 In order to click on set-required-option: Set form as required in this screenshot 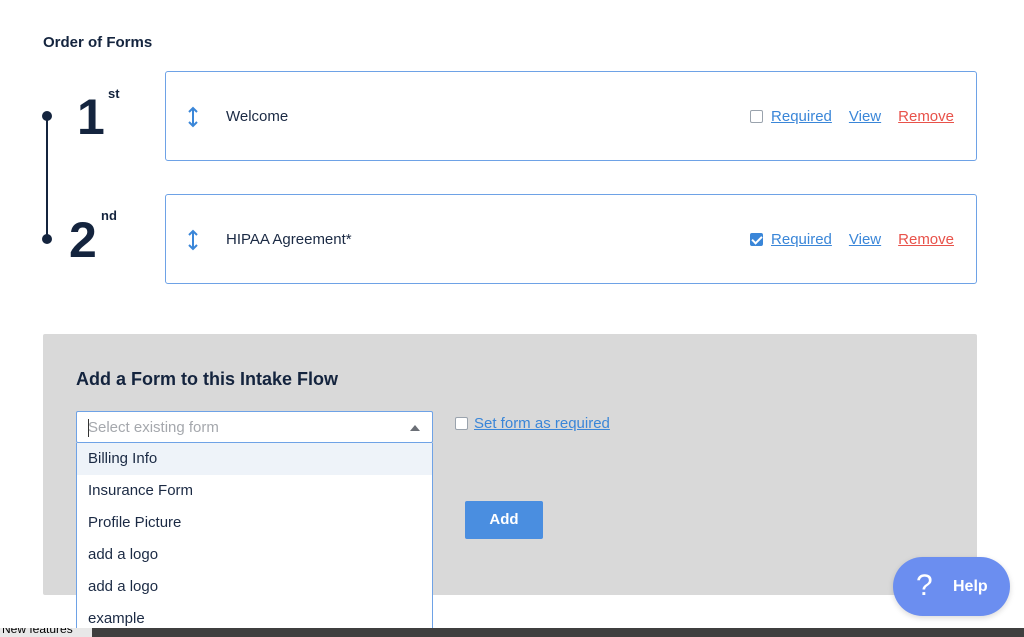, I will do `click(532, 423)`.